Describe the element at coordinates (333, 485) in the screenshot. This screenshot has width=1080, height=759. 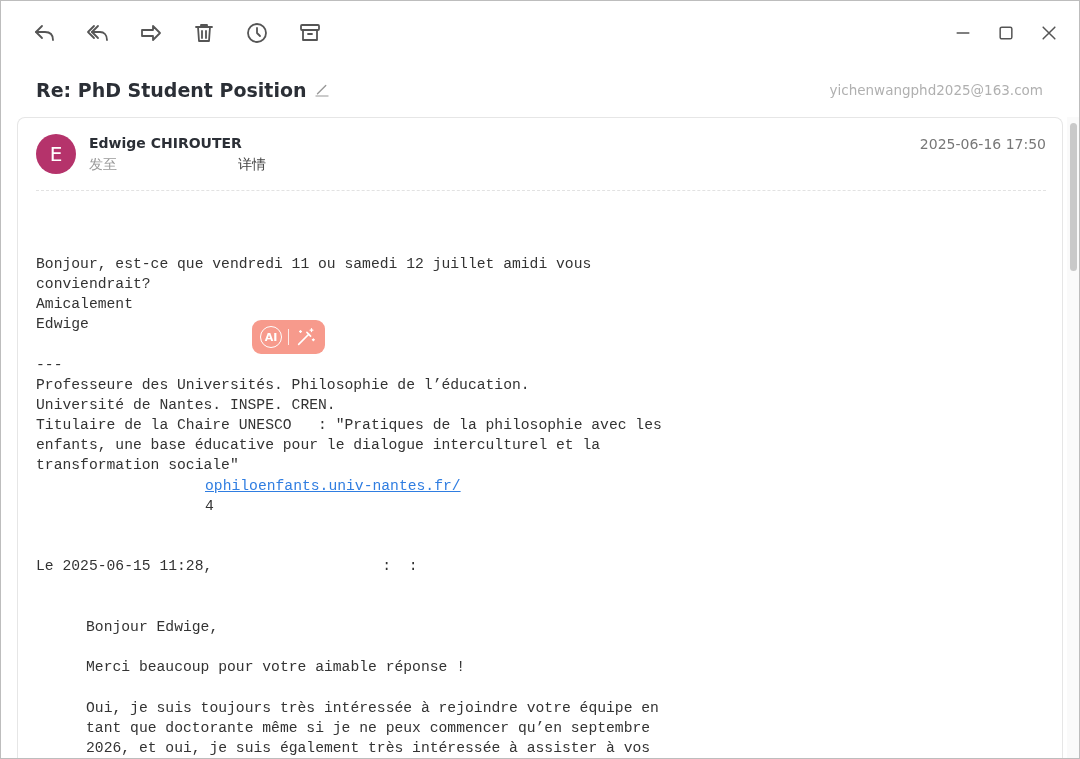
I see `web-link: ophiloenfants.univ-nantes.fr/` at that location.